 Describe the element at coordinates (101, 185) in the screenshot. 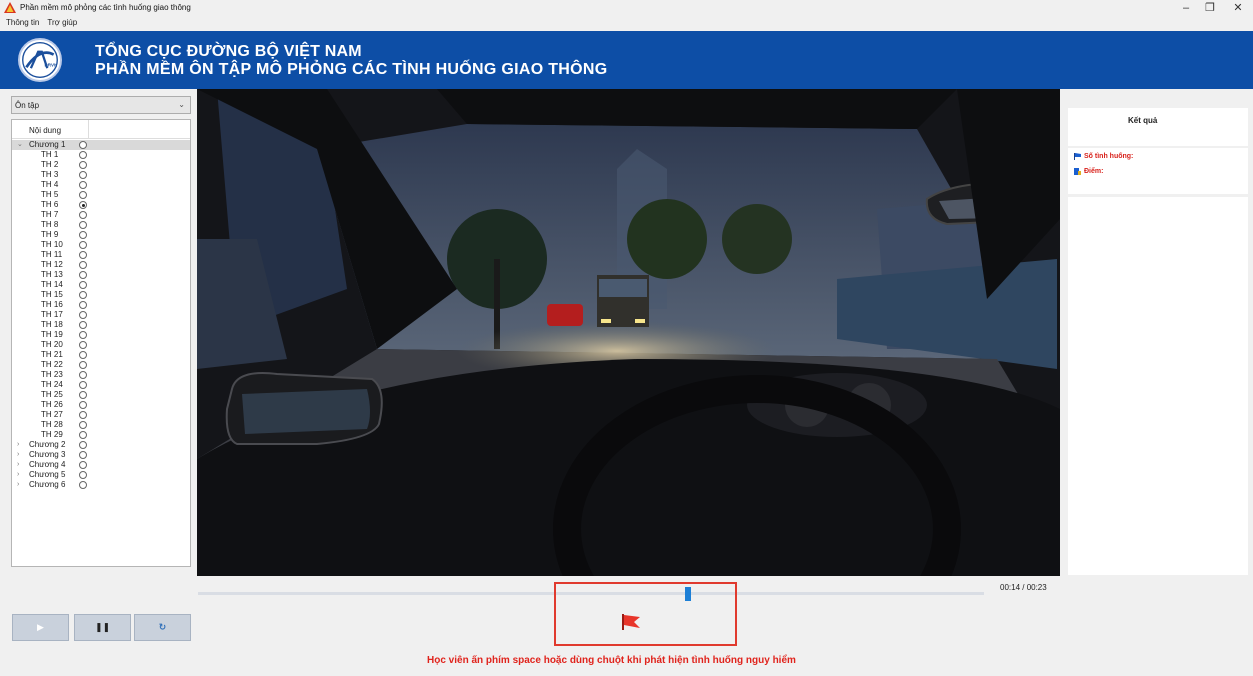

I see `tree-situation-4: TH 4` at that location.